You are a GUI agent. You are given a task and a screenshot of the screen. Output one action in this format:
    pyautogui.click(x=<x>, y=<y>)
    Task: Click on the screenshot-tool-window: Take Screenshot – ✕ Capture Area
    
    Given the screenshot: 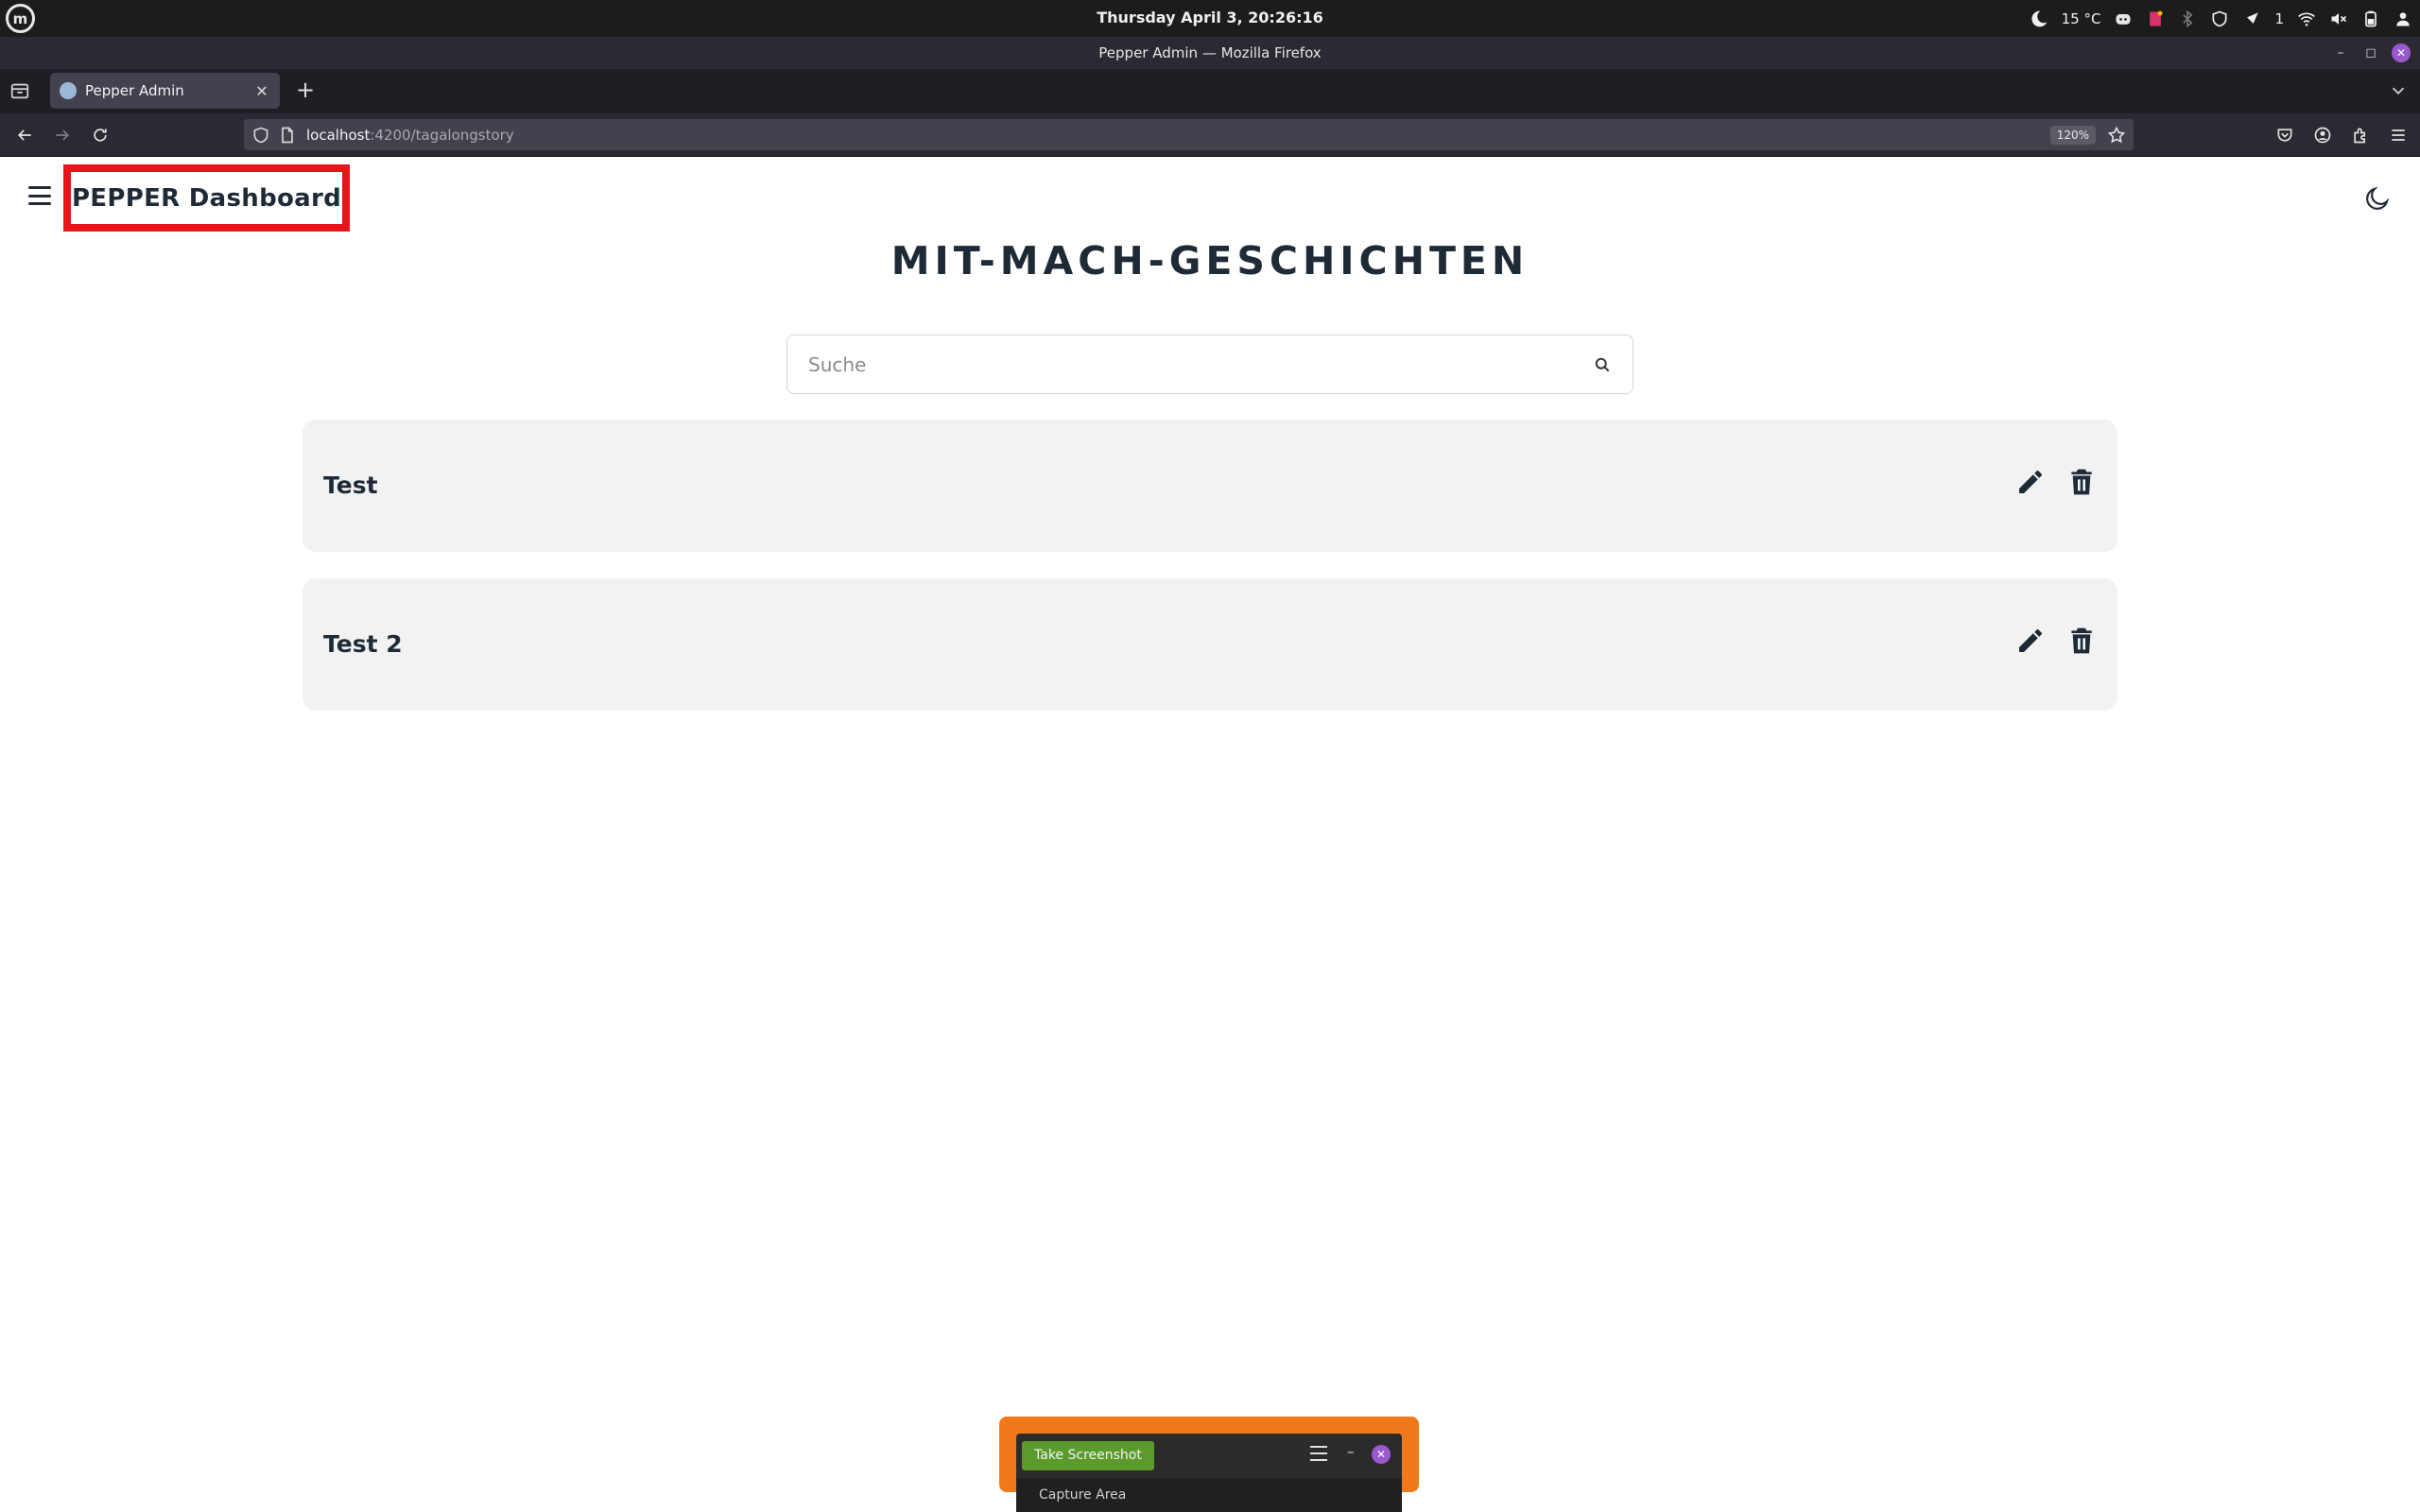 What is the action you would take?
    pyautogui.click(x=1209, y=1464)
    